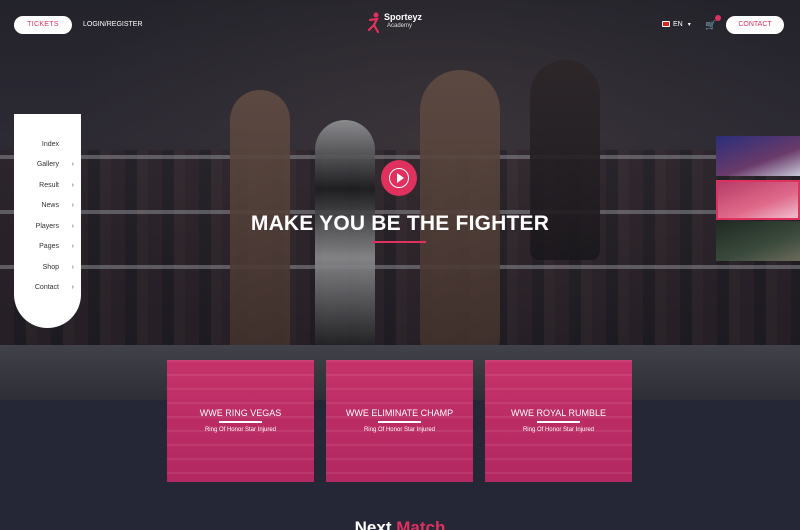  Describe the element at coordinates (755, 25) in the screenshot. I see `contact-button: CONTACT` at that location.